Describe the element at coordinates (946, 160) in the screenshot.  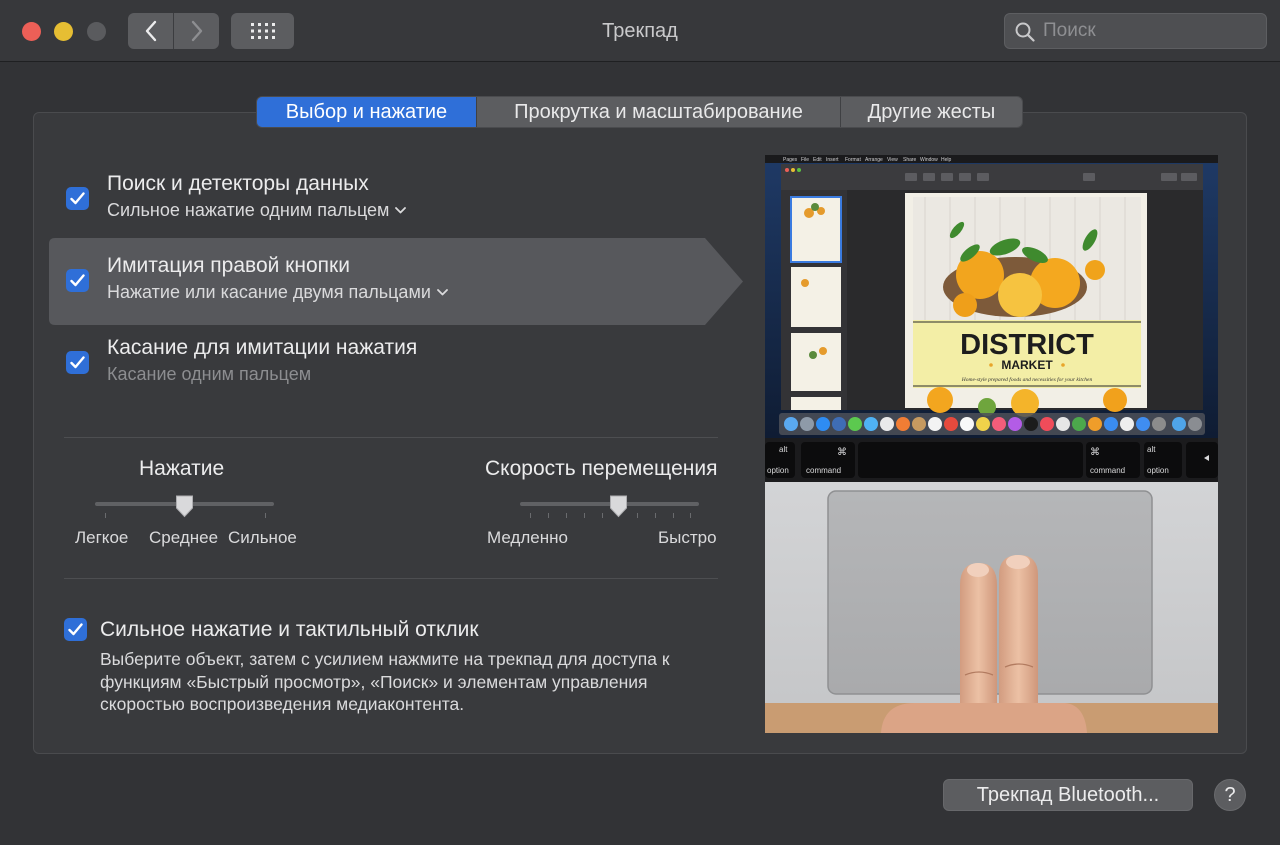
I see `svg-text: Help` at that location.